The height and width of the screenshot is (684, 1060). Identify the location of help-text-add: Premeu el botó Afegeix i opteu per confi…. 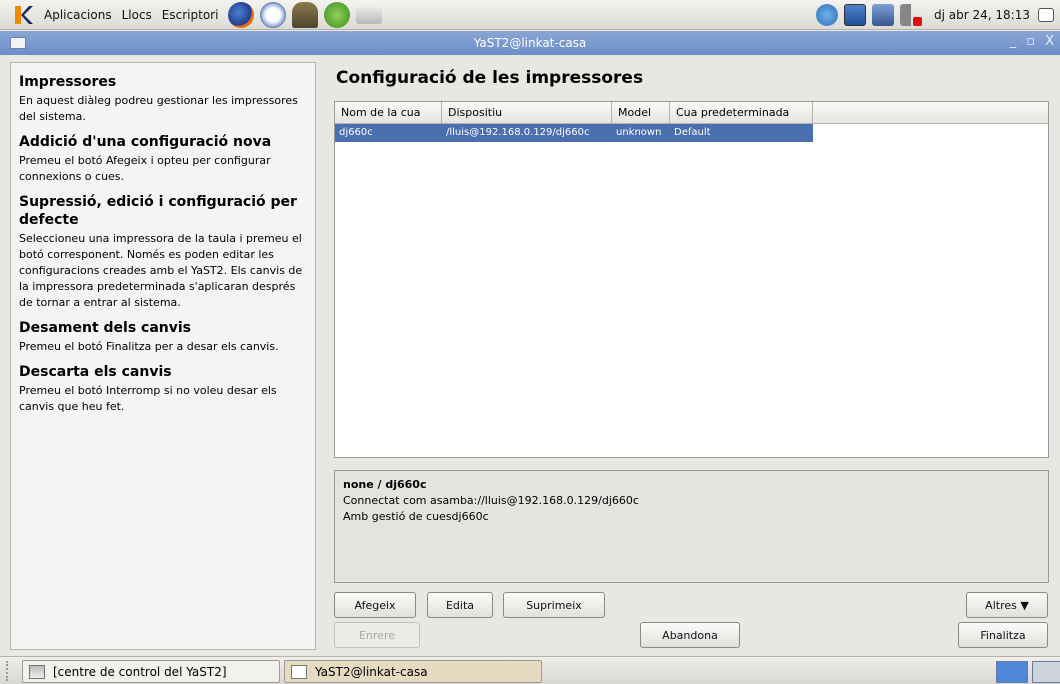
(145, 168).